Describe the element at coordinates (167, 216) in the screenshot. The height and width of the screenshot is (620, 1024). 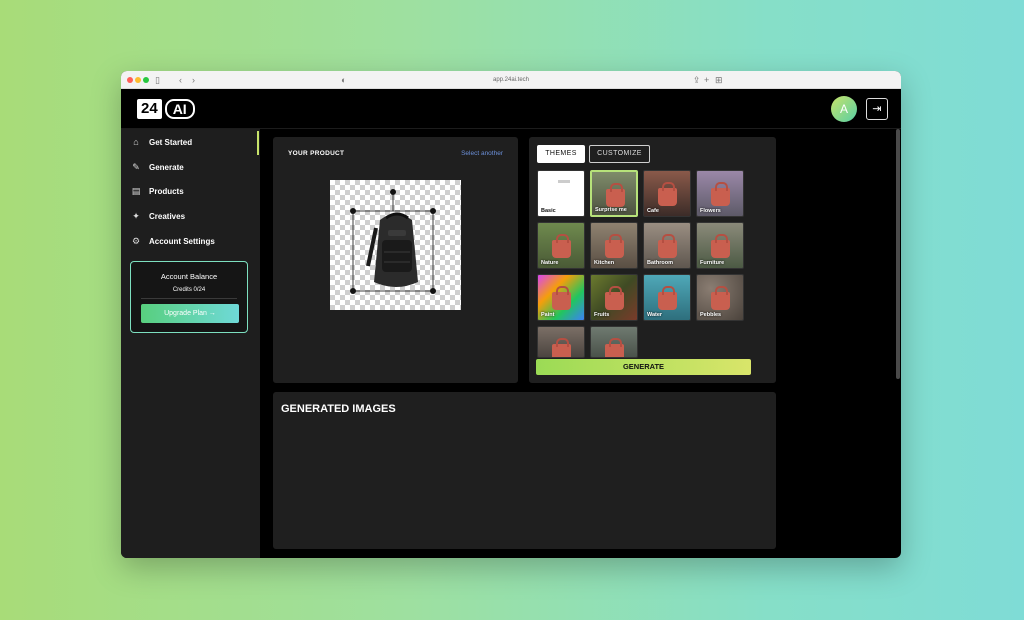
I see `sidebar-item-label: Creatives` at that location.